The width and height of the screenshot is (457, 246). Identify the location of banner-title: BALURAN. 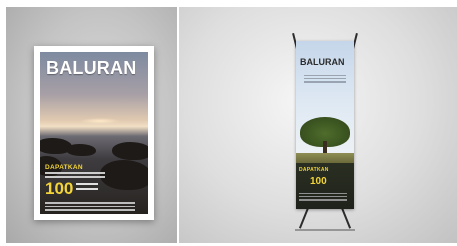
(322, 62).